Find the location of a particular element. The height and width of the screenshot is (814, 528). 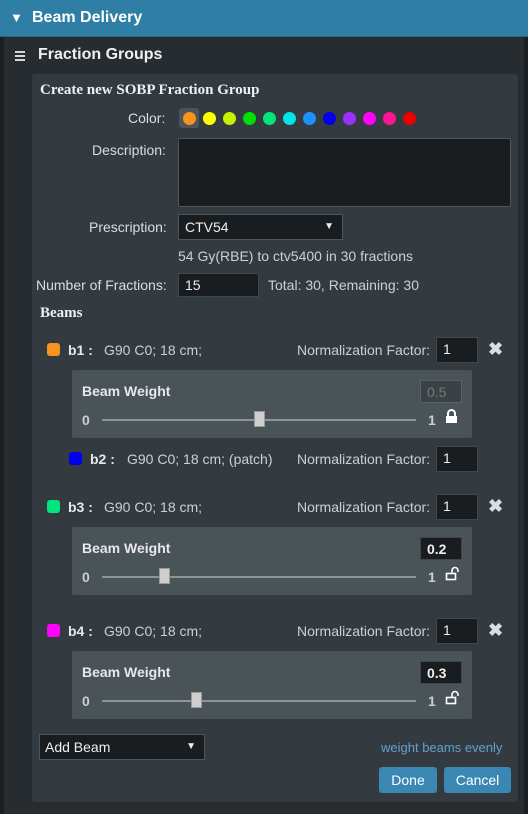

beam-id: b1 : is located at coordinates (80, 350).